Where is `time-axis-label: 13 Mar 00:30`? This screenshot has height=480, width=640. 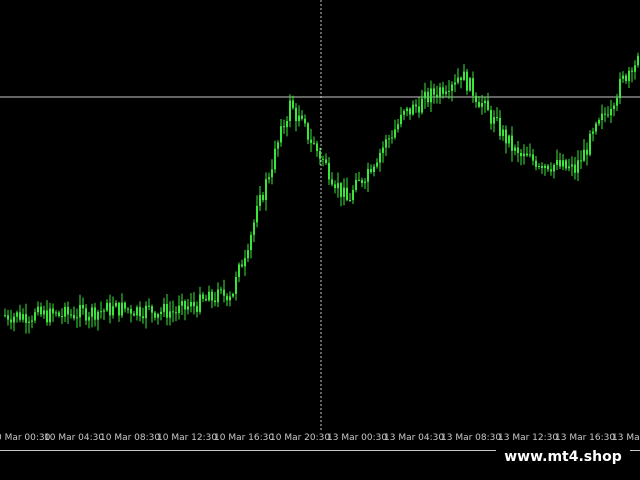 time-axis-label: 13 Mar 00:30 is located at coordinates (357, 438).